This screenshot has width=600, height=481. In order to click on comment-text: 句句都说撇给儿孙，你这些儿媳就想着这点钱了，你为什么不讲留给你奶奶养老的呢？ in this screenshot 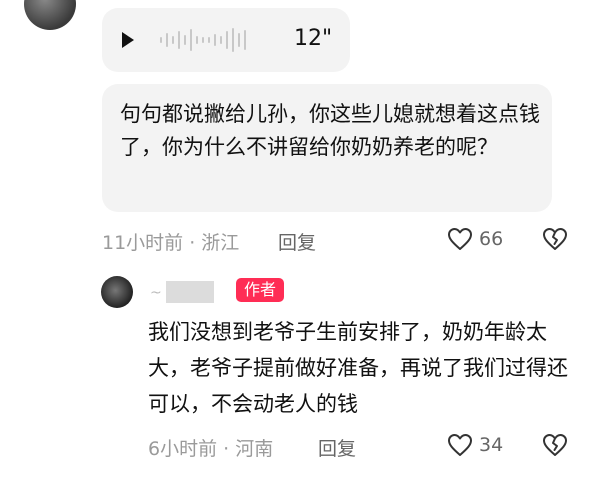, I will do `click(330, 130)`.